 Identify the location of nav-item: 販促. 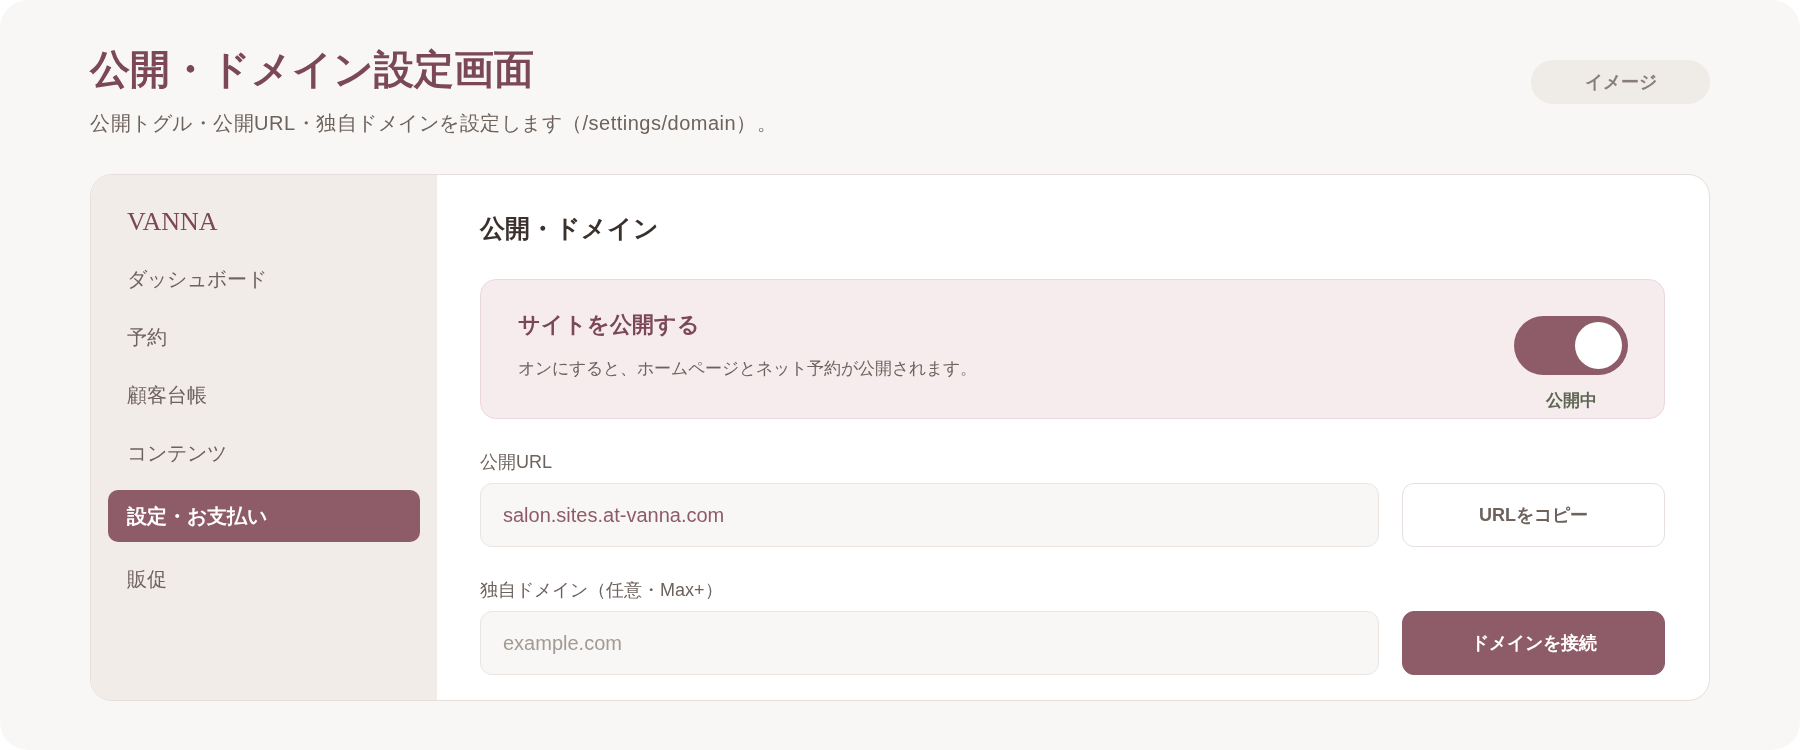
(264, 579).